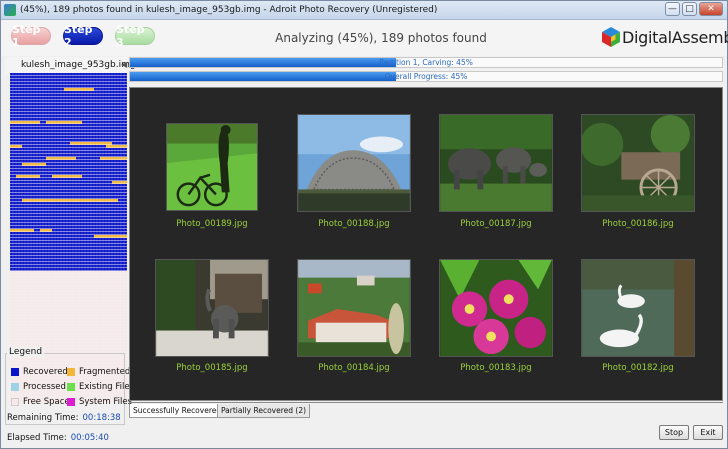 This screenshot has height=449, width=728. What do you see at coordinates (124, 64) in the screenshot?
I see `collapse-arrow-icon: ◀` at bounding box center [124, 64].